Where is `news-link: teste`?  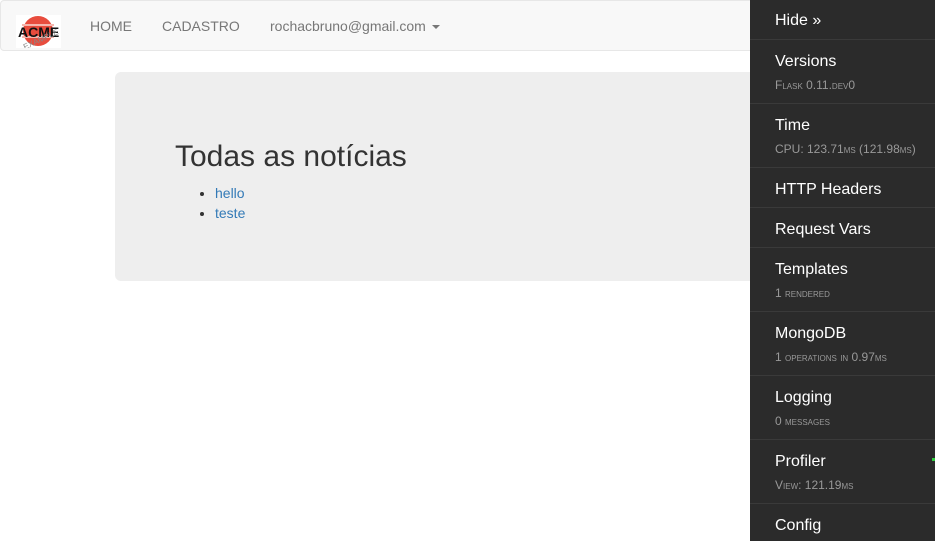 news-link: teste is located at coordinates (230, 213).